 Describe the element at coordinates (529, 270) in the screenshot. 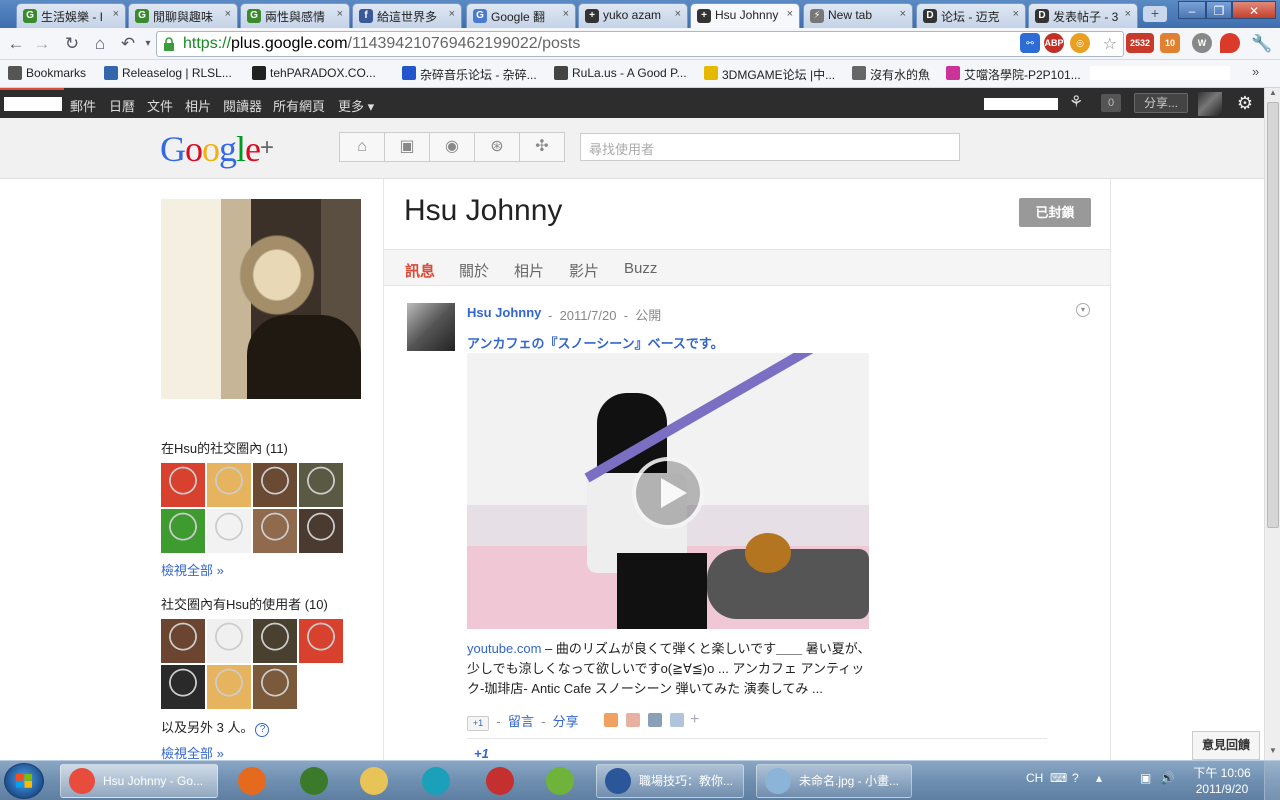

I see `profile-tab: 相片` at that location.